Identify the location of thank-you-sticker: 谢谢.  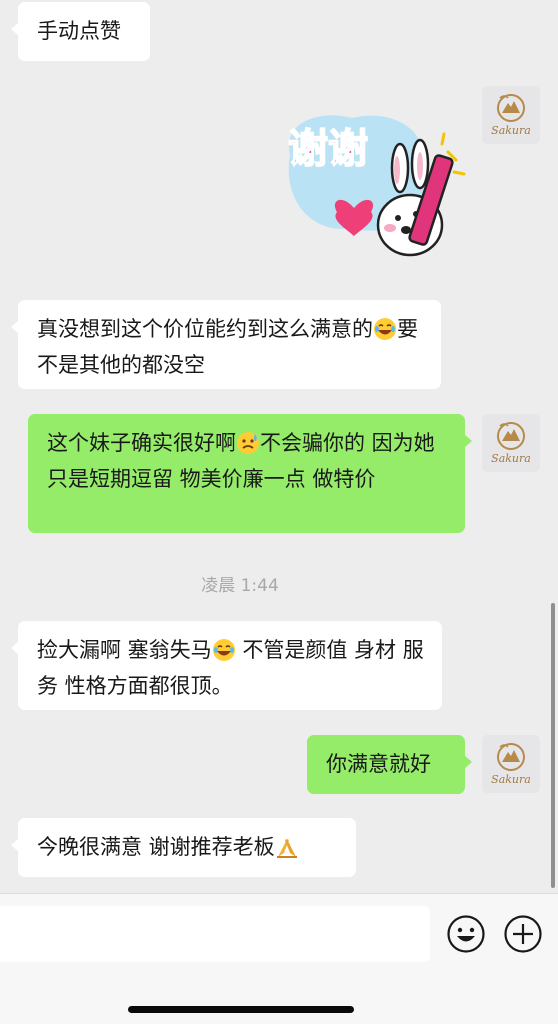
(377, 182).